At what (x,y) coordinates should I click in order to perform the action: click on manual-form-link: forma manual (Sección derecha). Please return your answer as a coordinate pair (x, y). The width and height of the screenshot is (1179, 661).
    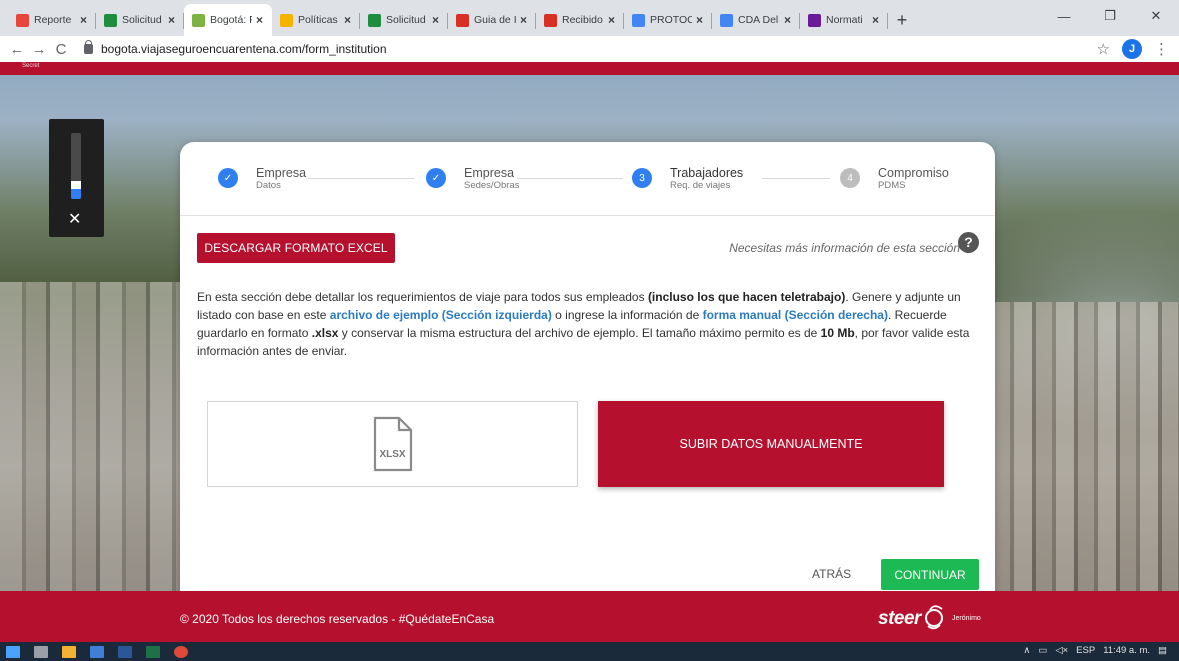
    Looking at the image, I should click on (795, 315).